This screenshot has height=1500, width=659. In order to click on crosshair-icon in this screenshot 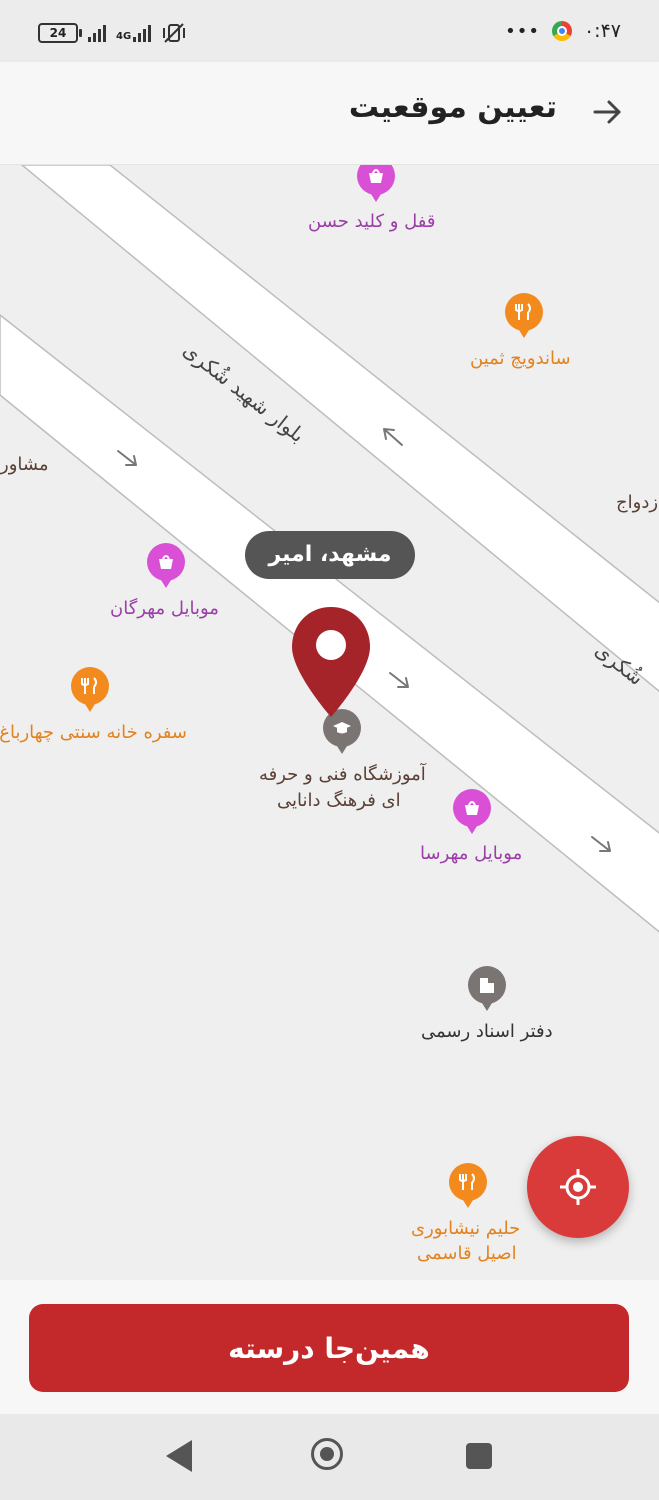, I will do `click(578, 1187)`.